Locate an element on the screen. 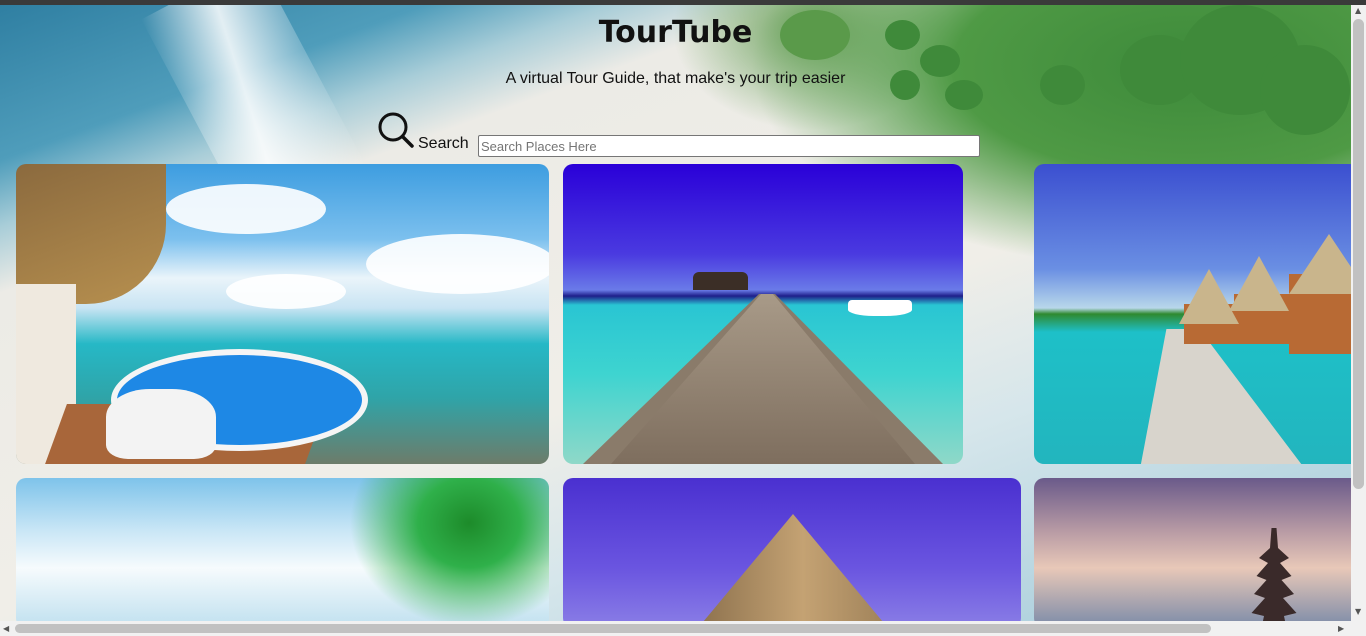 The width and height of the screenshot is (1366, 636). scroll-right-arrow-icon: ▶ is located at coordinates (1341, 628).